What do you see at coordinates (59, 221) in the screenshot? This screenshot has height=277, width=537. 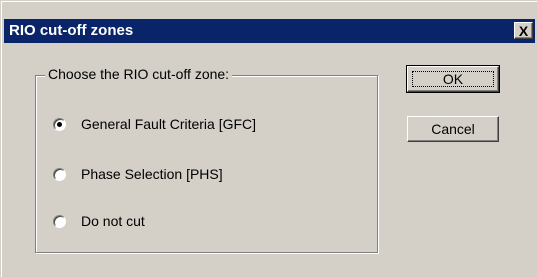 I see `radio-button-do-not-cut` at bounding box center [59, 221].